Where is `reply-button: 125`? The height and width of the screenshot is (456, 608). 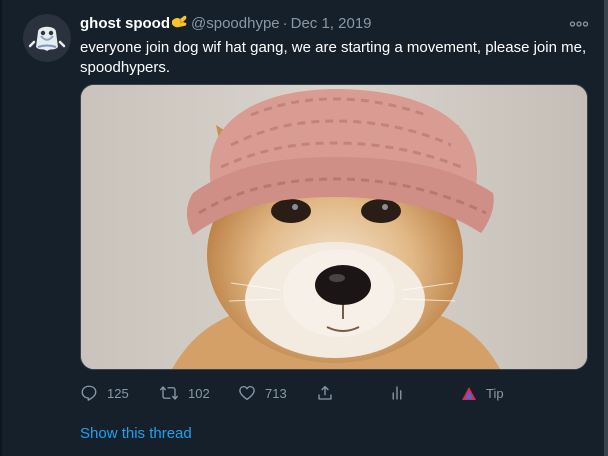 reply-button: 125 is located at coordinates (104, 393).